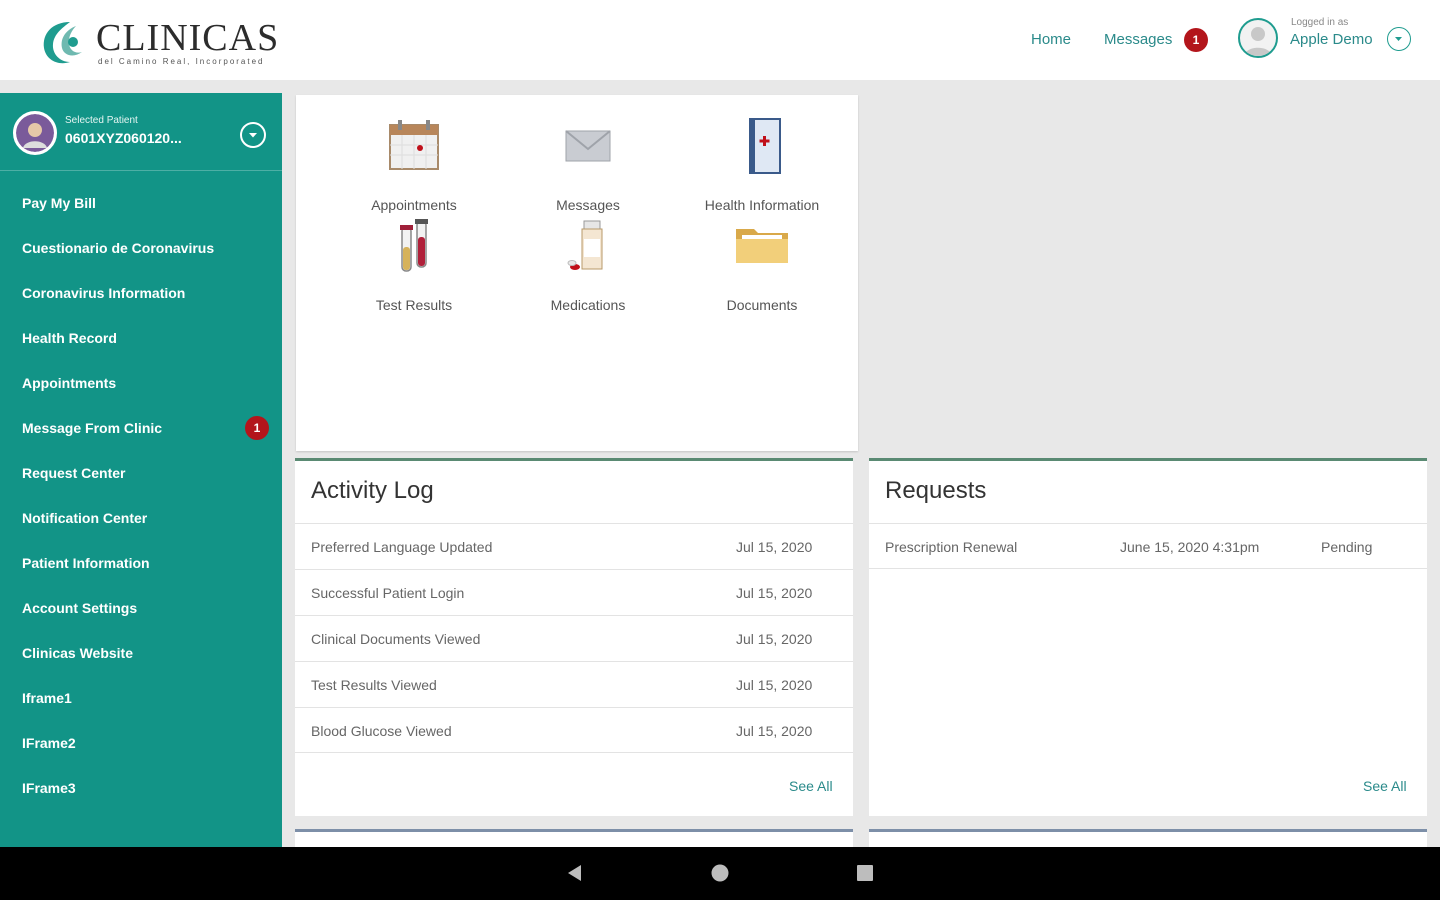  I want to click on android-navigation-bar, so click(720, 873).